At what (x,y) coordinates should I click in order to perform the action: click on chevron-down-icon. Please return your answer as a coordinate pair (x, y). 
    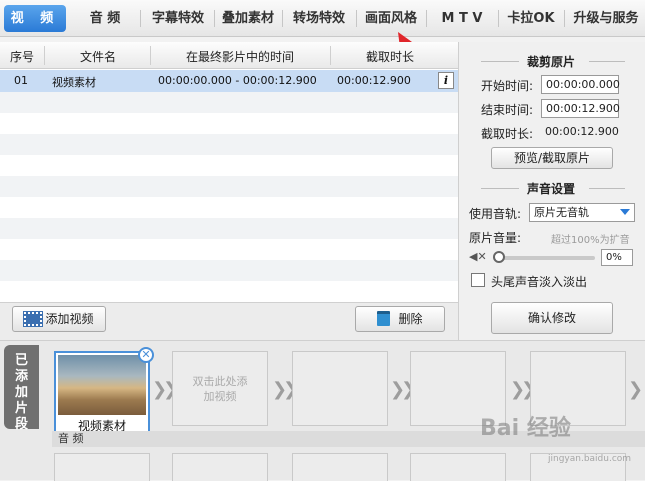
    Looking at the image, I should click on (625, 212).